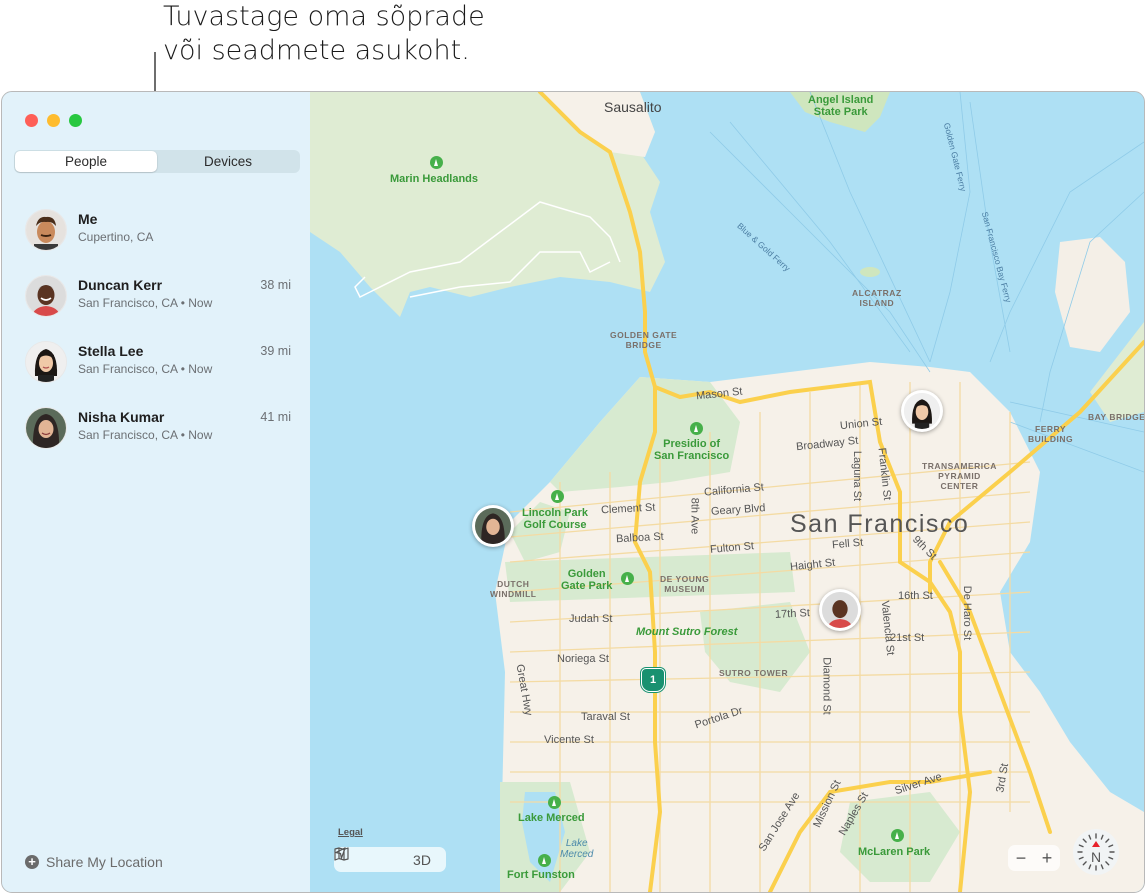  I want to click on compass-north-label: N, so click(1096, 857).